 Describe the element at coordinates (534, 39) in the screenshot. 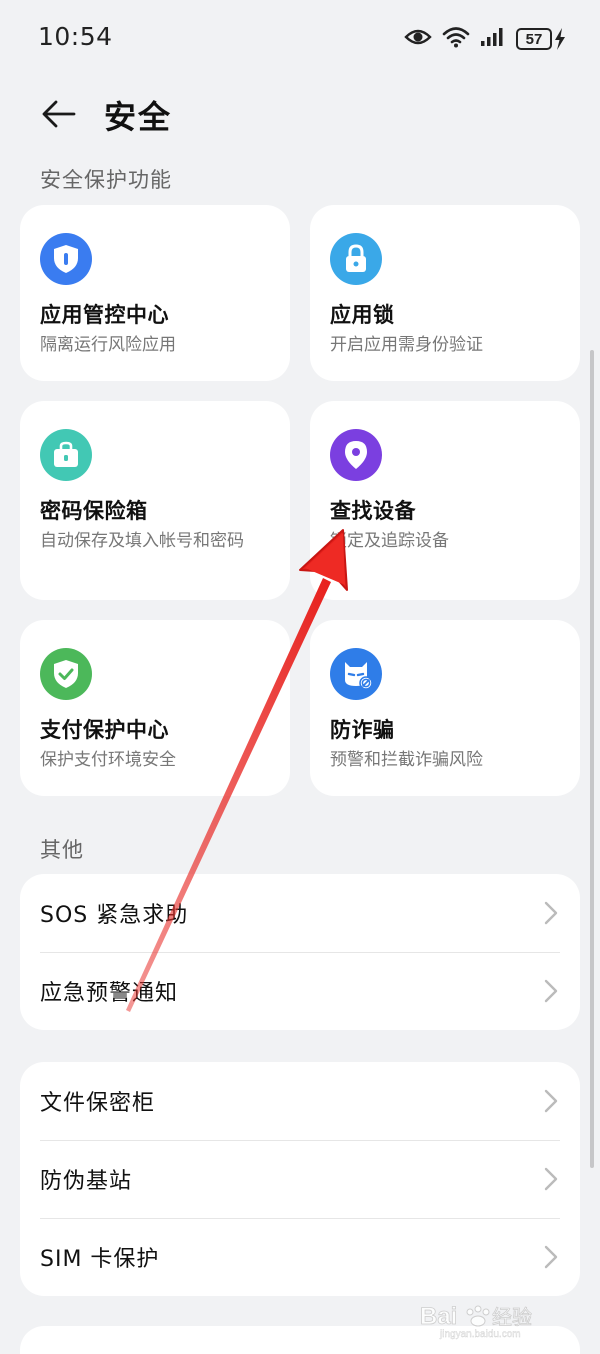

I see `battery-level: 57` at that location.